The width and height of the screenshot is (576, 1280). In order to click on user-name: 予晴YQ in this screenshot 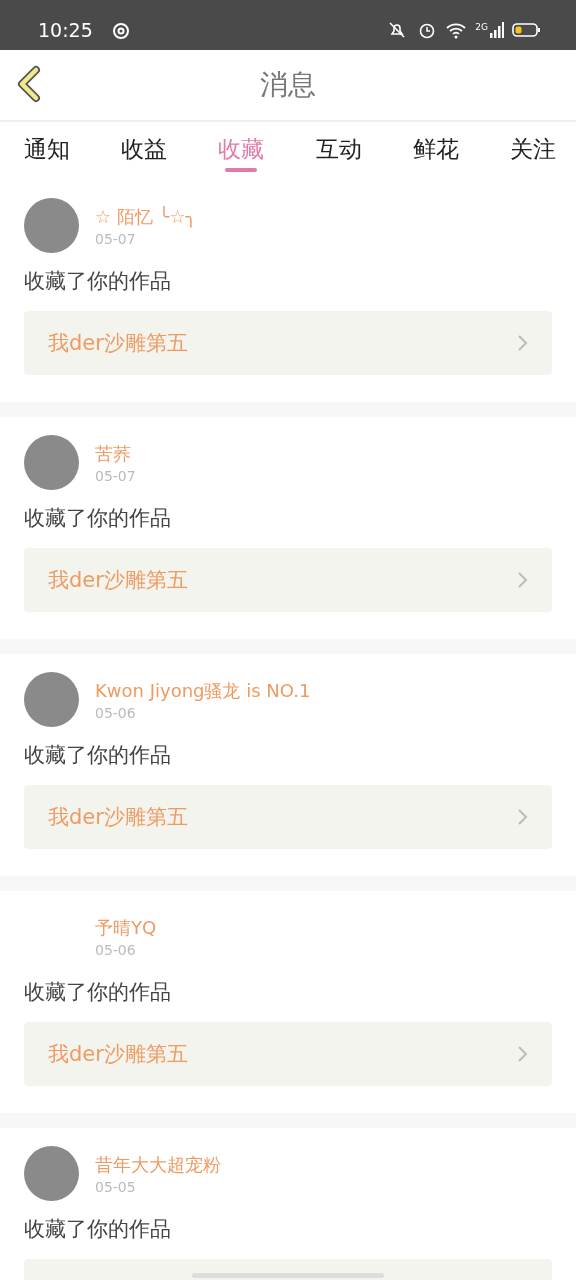, I will do `click(126, 927)`.